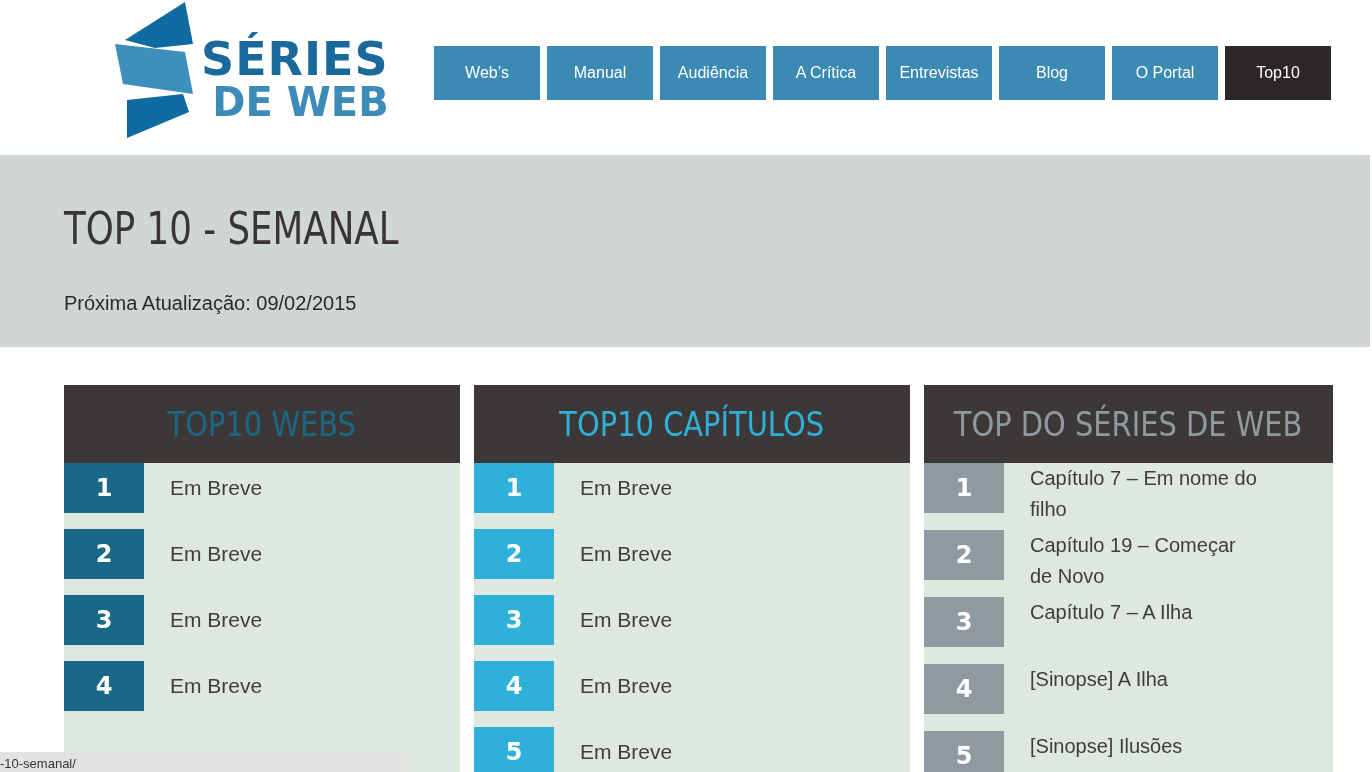 This screenshot has height=772, width=1372. I want to click on ranking-entry: [Sinopse] A Ilha, so click(1099, 679).